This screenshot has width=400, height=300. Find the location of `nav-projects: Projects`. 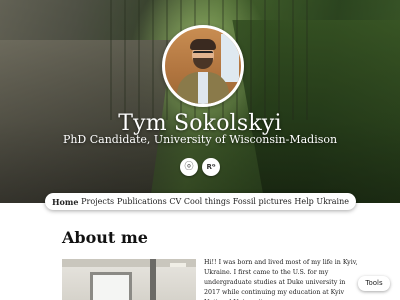

nav-projects: Projects is located at coordinates (97, 201).